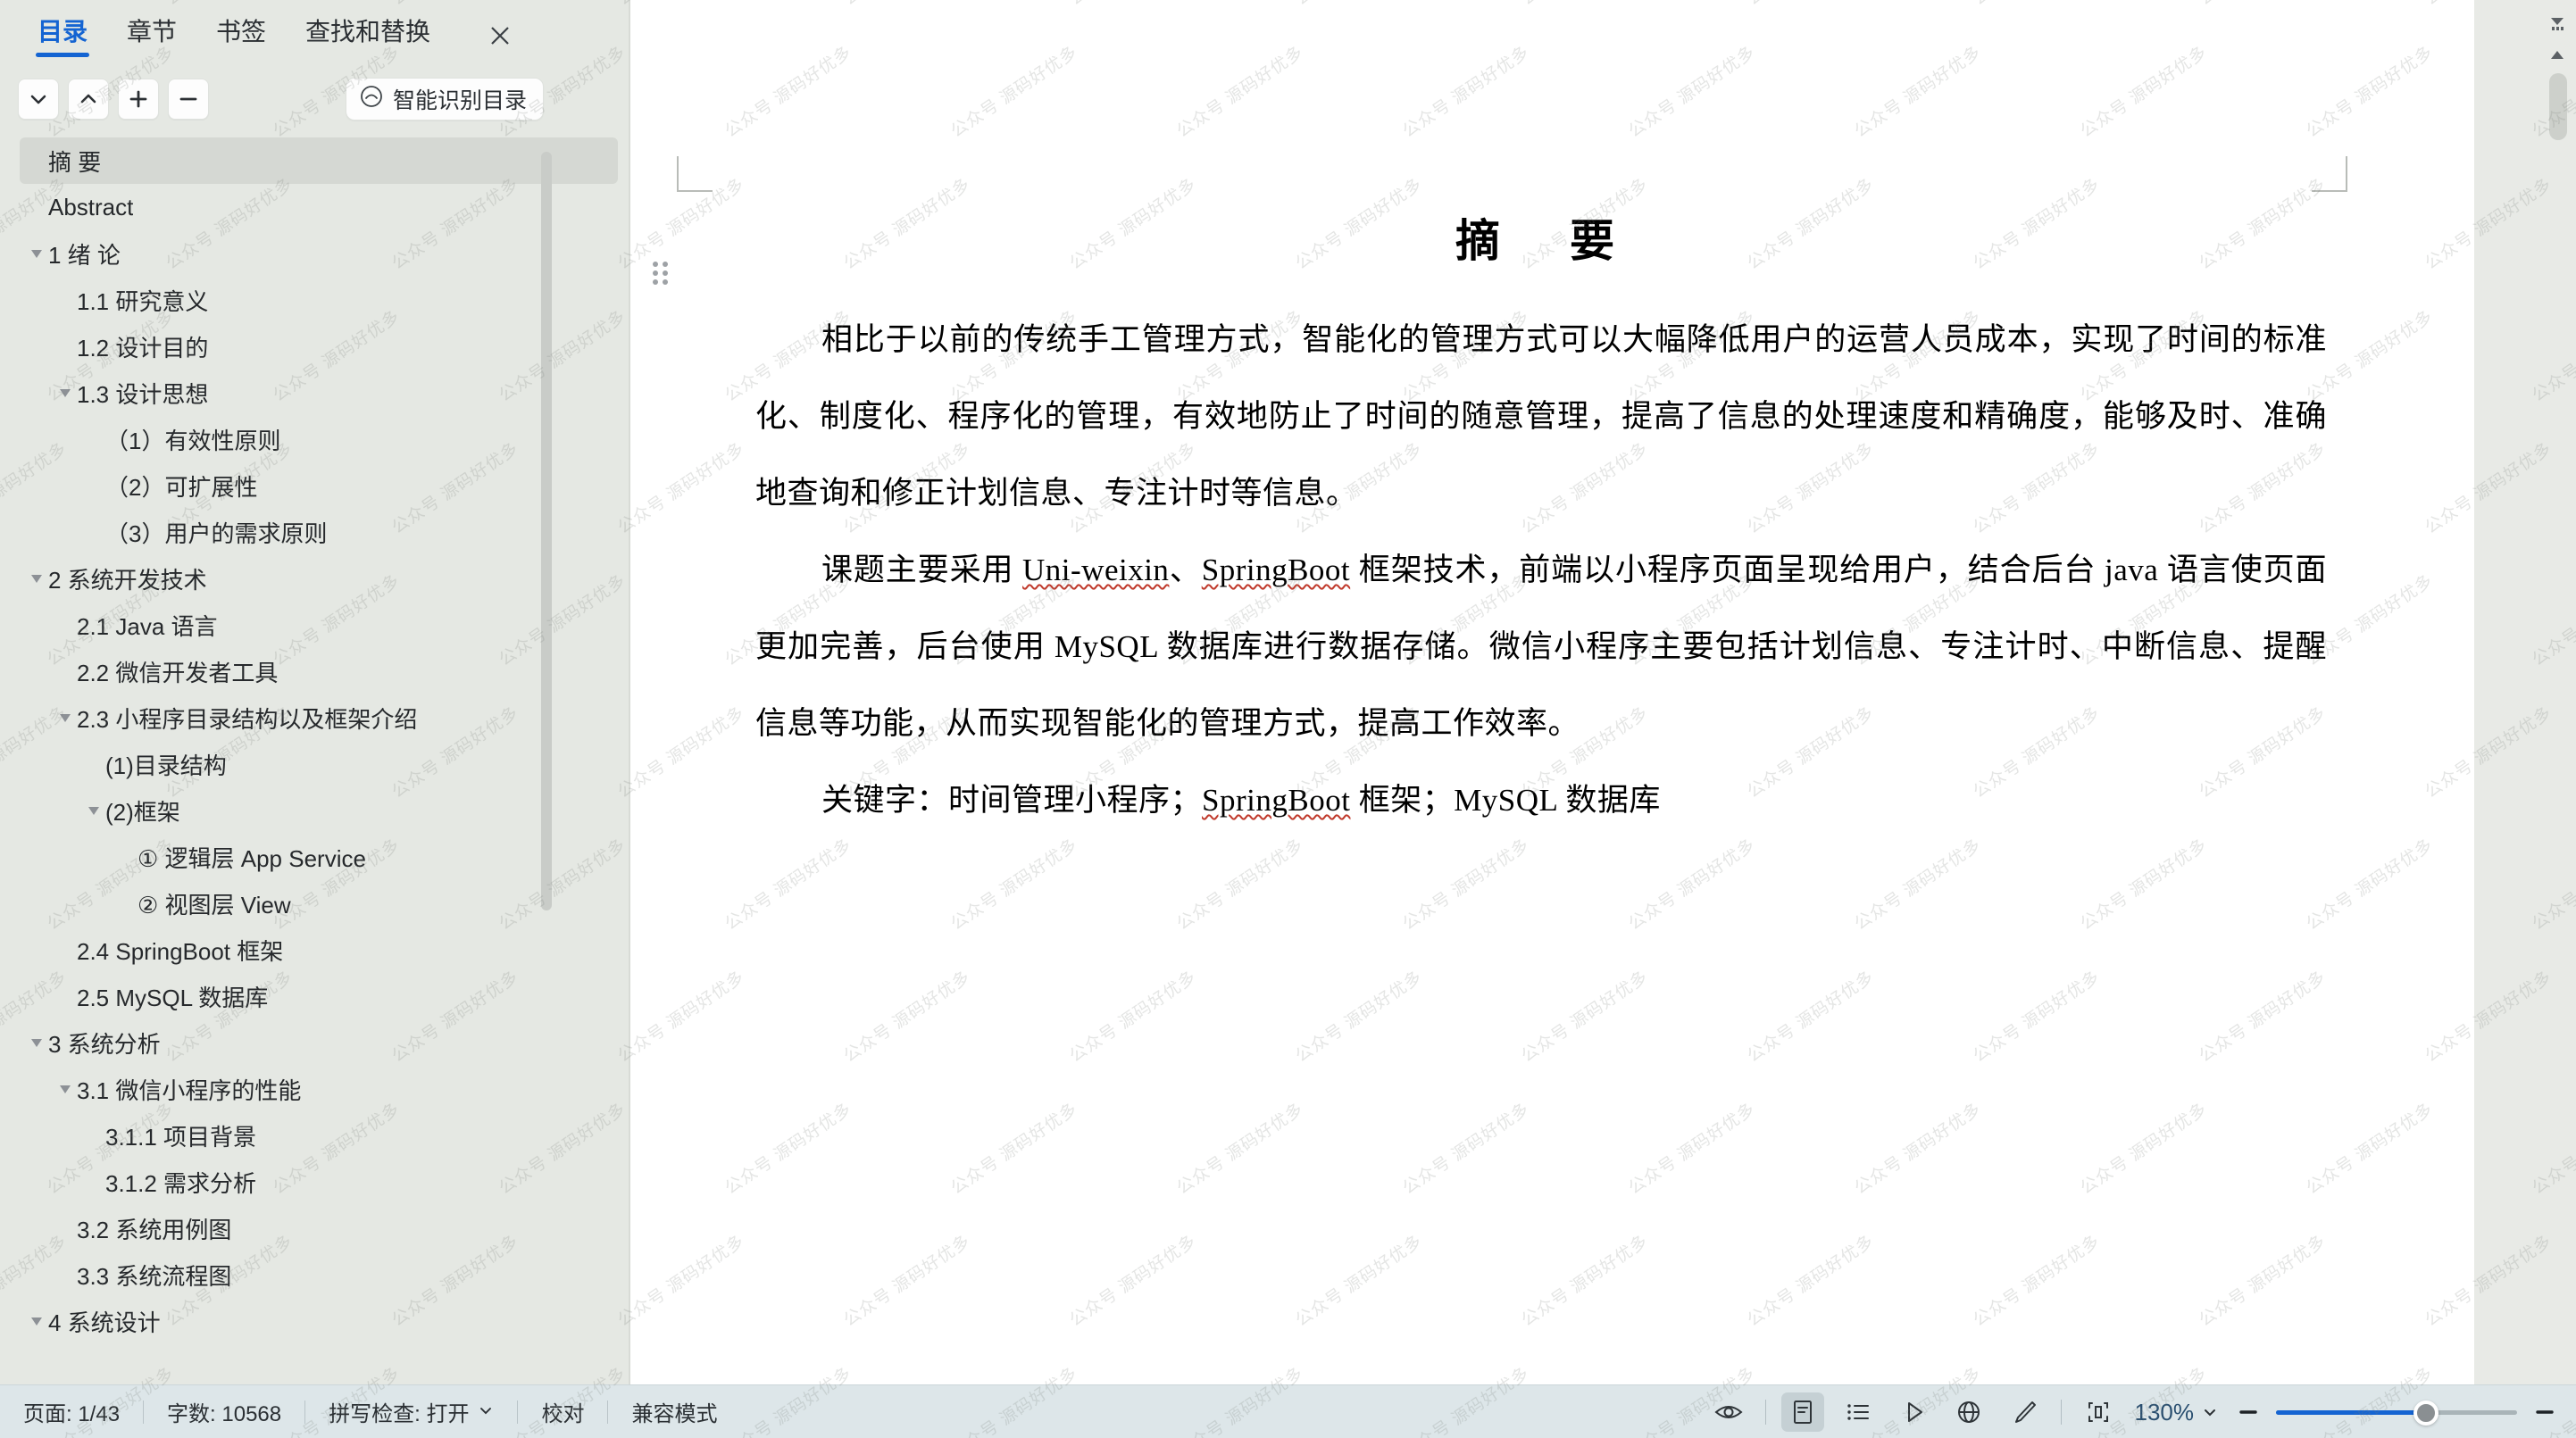 The image size is (2576, 1438). I want to click on tab-toc-label: 目录, so click(63, 32).